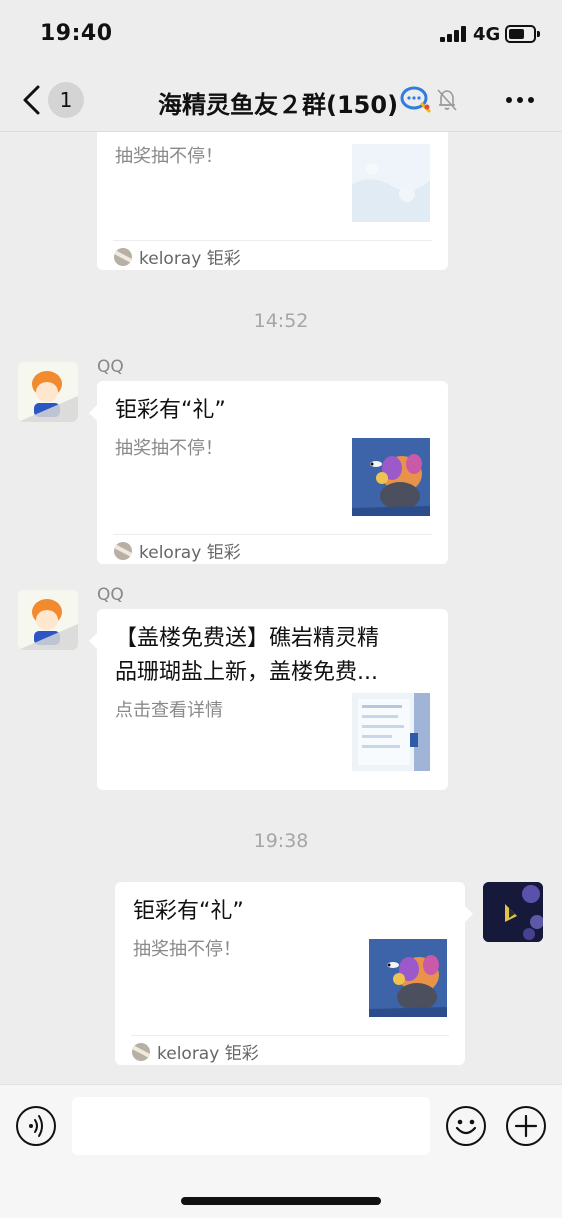  What do you see at coordinates (169, 710) in the screenshot?
I see `card-description: 点击查看详情` at bounding box center [169, 710].